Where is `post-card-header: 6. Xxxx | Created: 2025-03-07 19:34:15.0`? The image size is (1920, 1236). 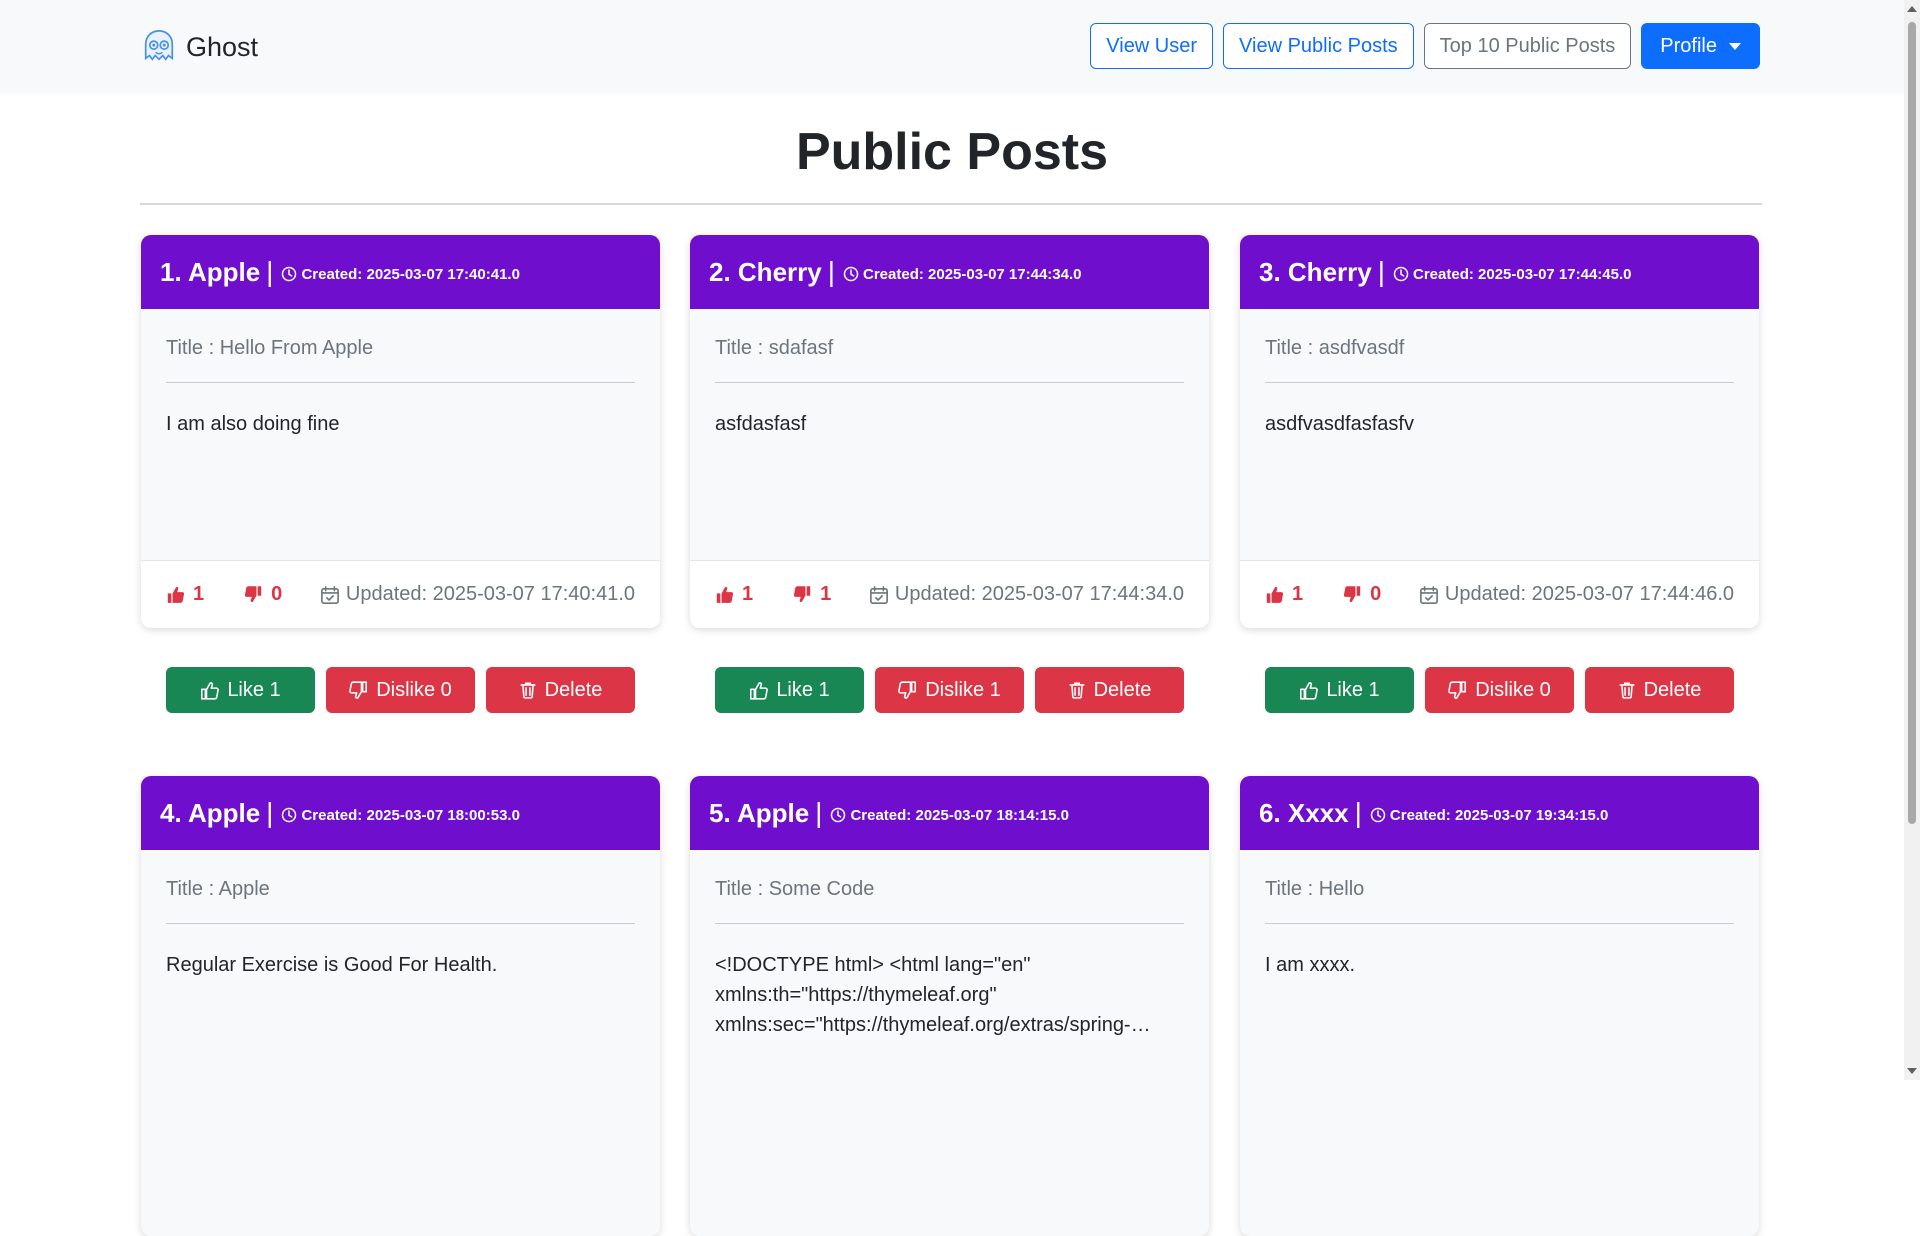 post-card-header: 6. Xxxx | Created: 2025-03-07 19:34:15.0 is located at coordinates (1499, 813).